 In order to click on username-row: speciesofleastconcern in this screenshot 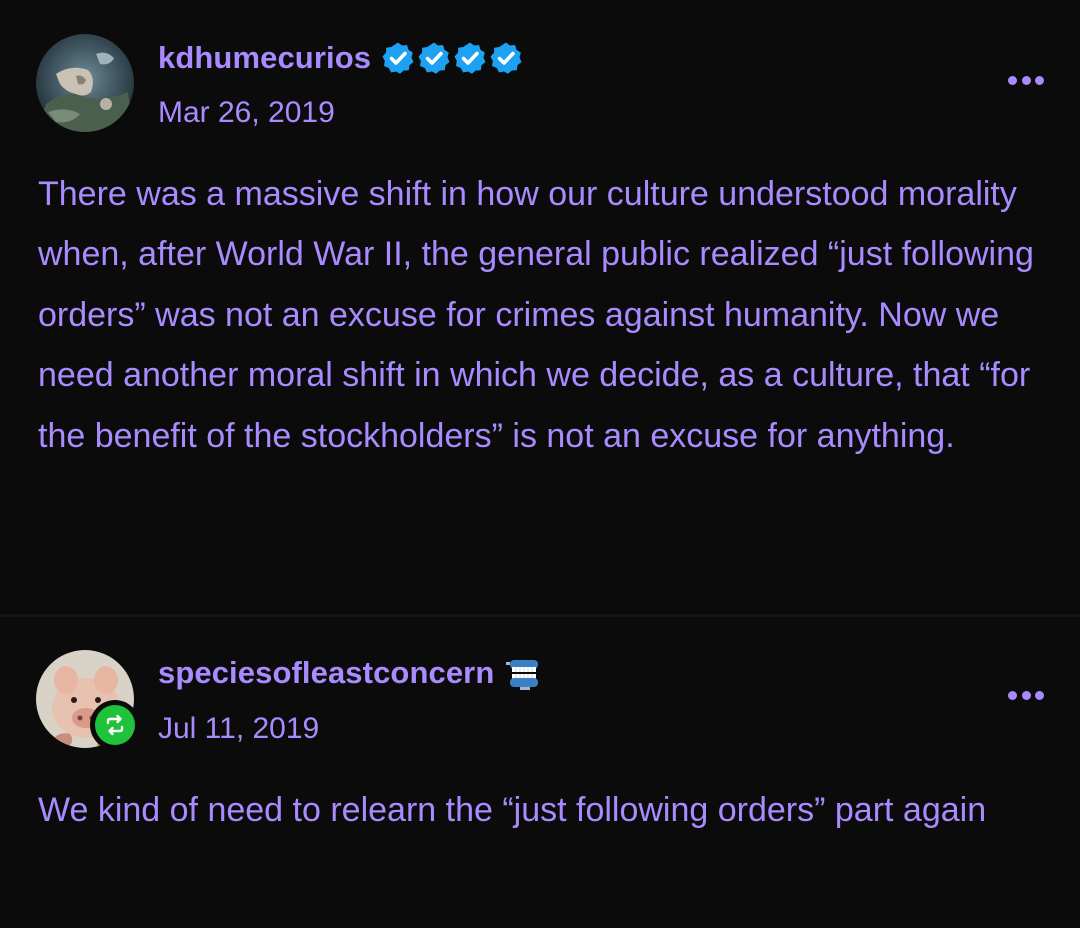, I will do `click(351, 673)`.